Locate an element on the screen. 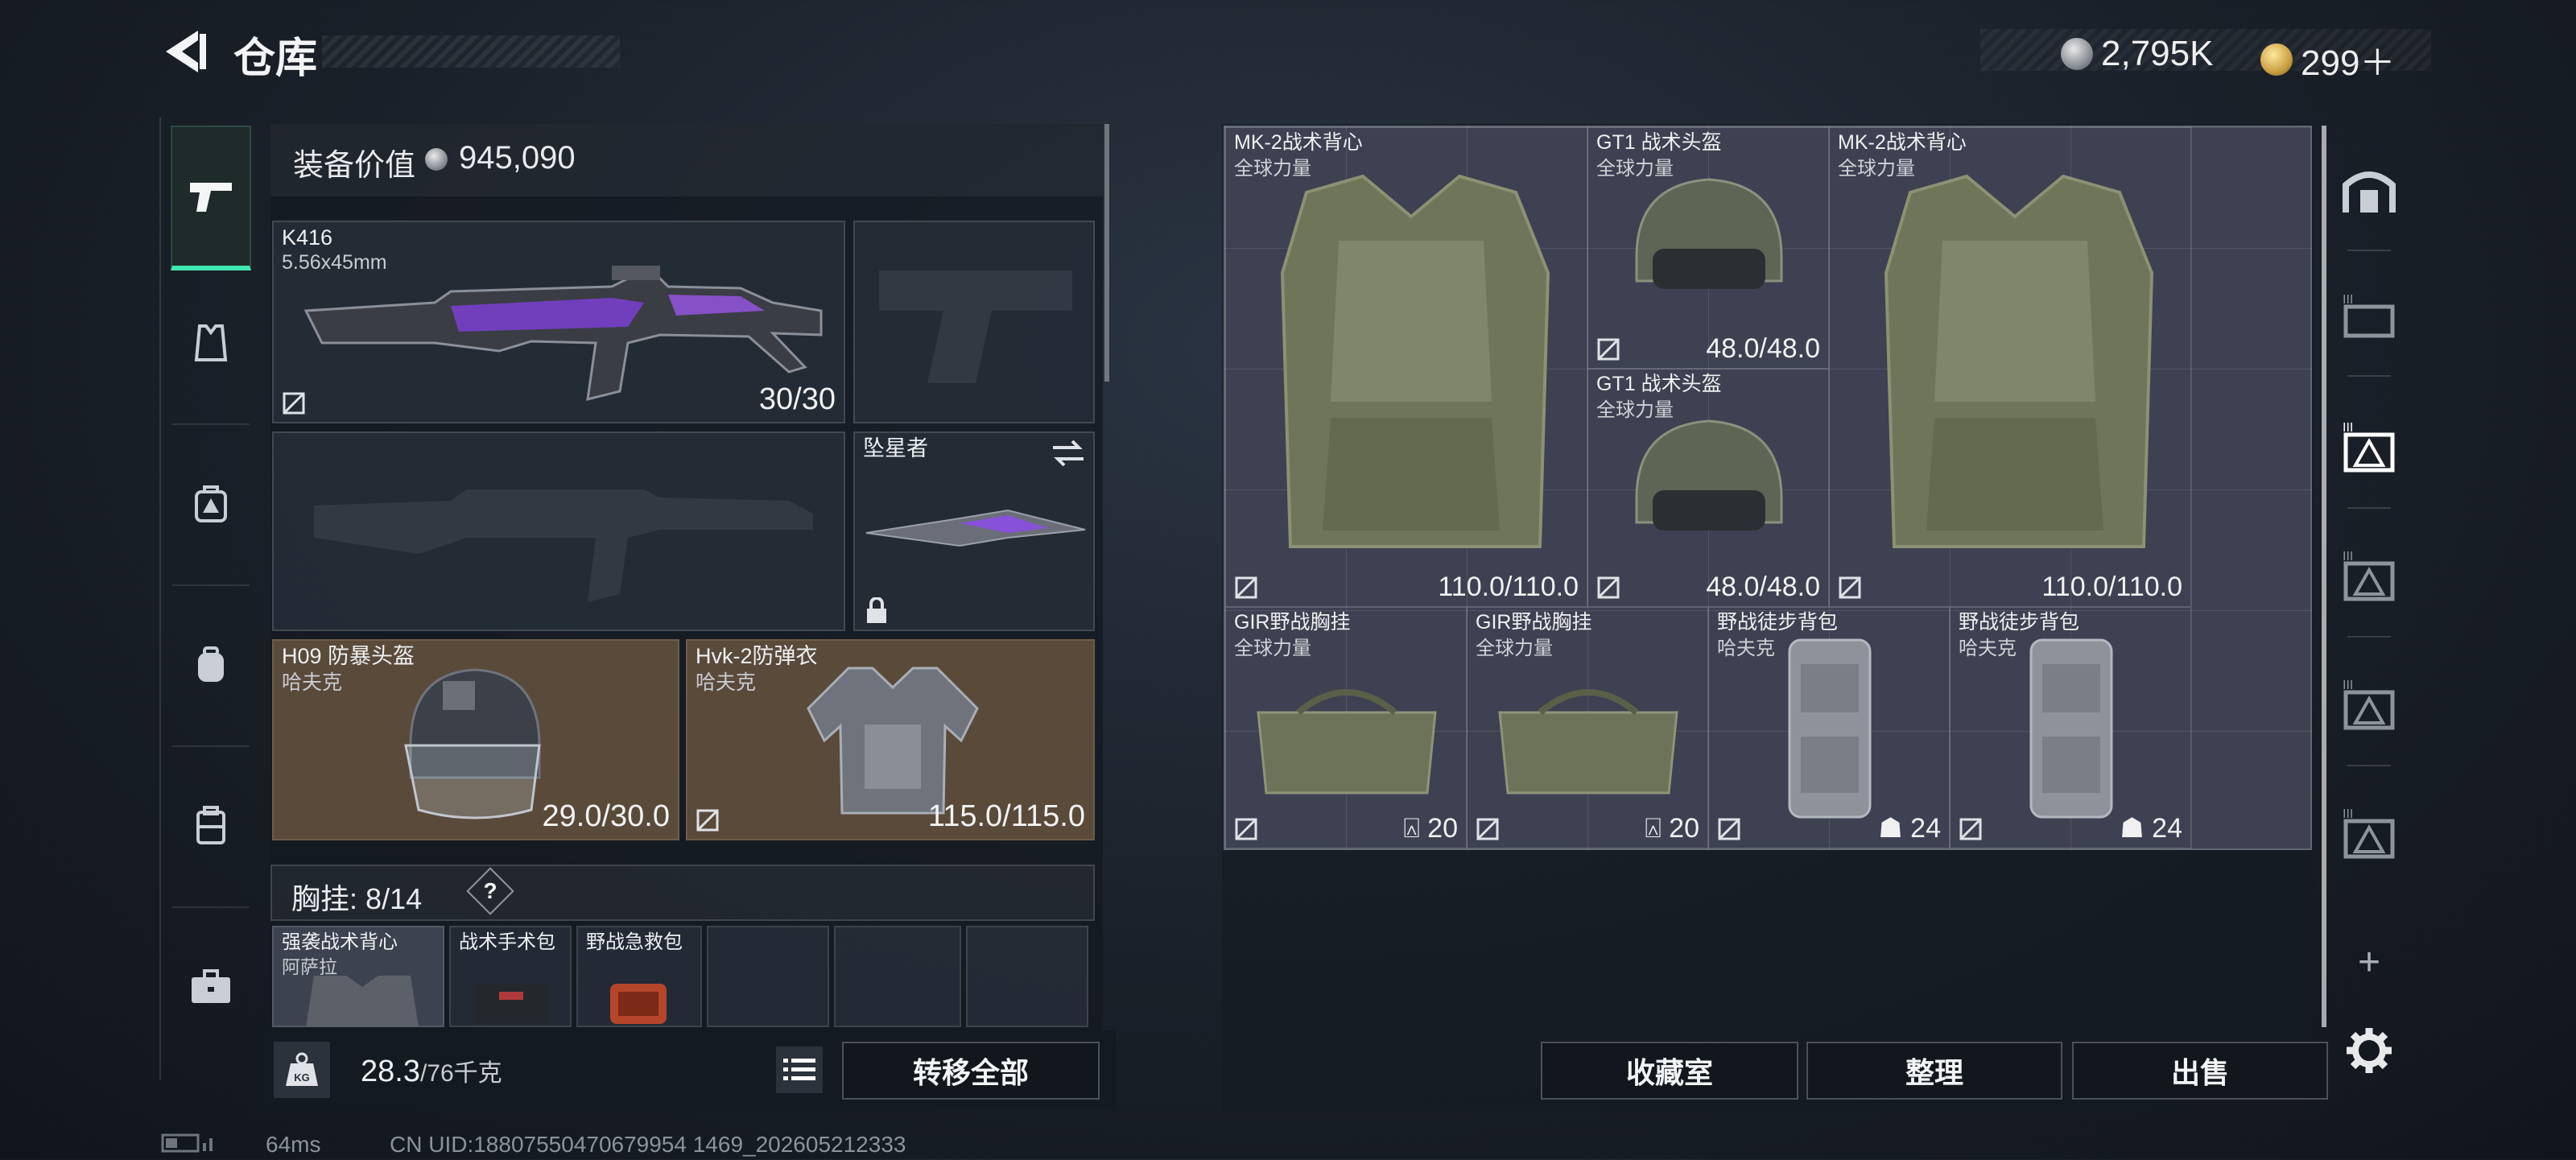  backpack-icon is located at coordinates (211, 664).